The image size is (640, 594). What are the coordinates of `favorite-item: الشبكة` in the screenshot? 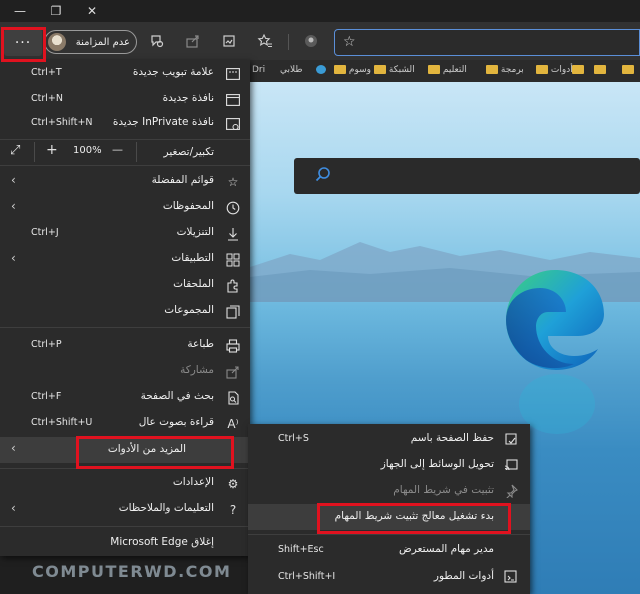 It's located at (394, 71).